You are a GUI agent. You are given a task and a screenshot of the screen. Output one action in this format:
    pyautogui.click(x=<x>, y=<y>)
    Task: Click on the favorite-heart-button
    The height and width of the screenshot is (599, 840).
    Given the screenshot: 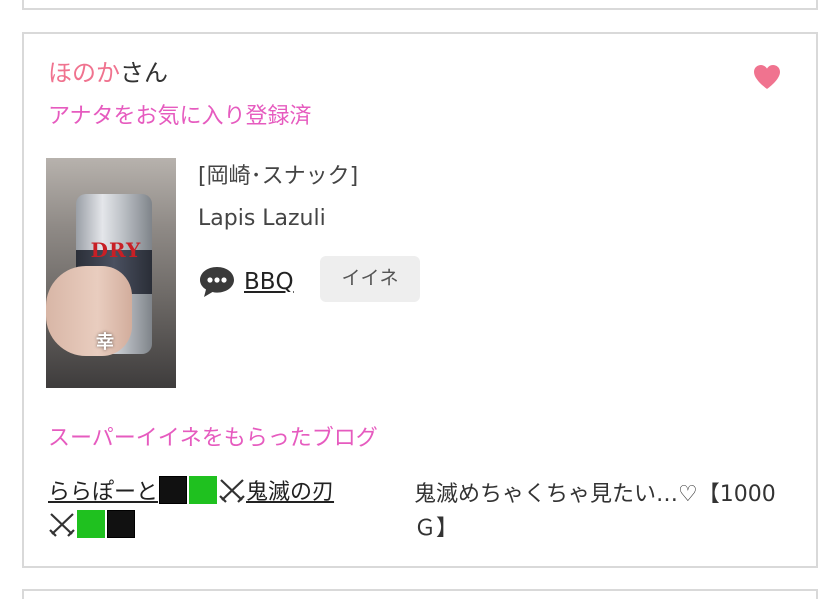 What is the action you would take?
    pyautogui.click(x=767, y=77)
    